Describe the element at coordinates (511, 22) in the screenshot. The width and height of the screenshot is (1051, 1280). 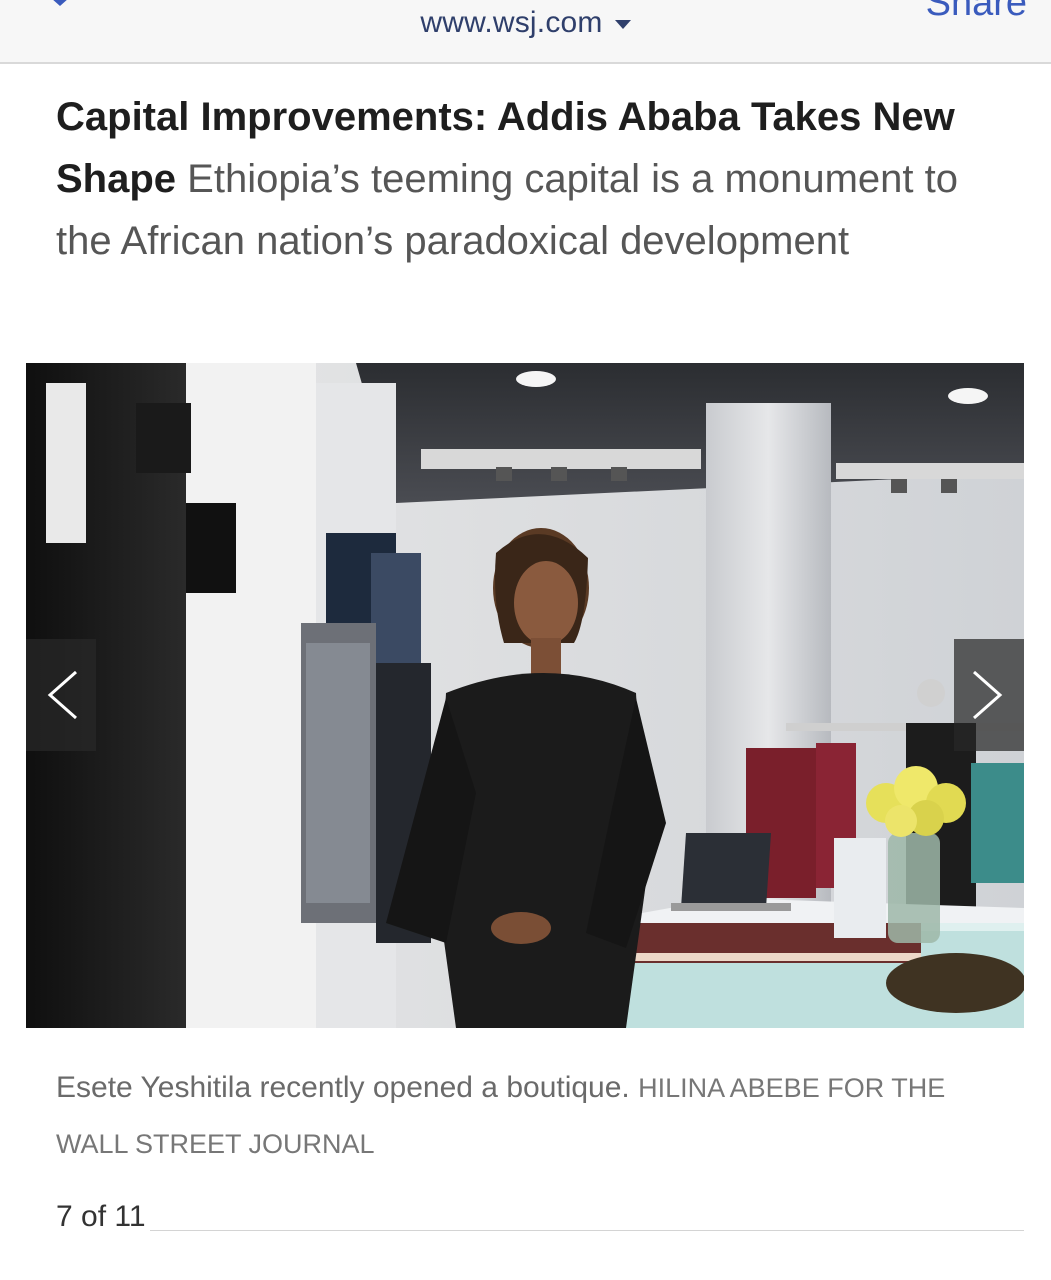
I see `url-text: www.wsj.com` at that location.